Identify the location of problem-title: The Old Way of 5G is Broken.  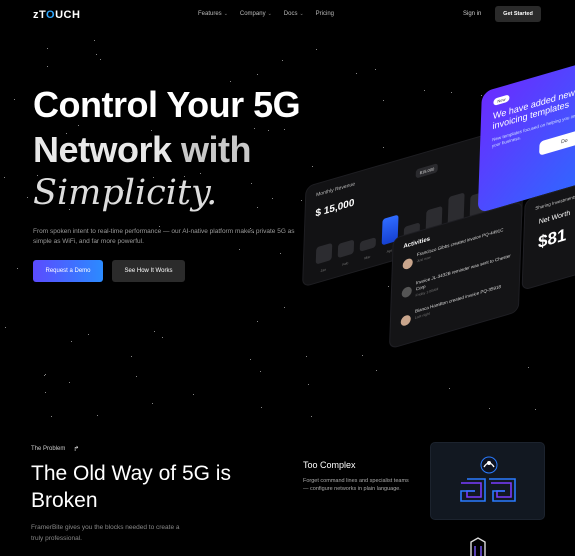
(131, 487).